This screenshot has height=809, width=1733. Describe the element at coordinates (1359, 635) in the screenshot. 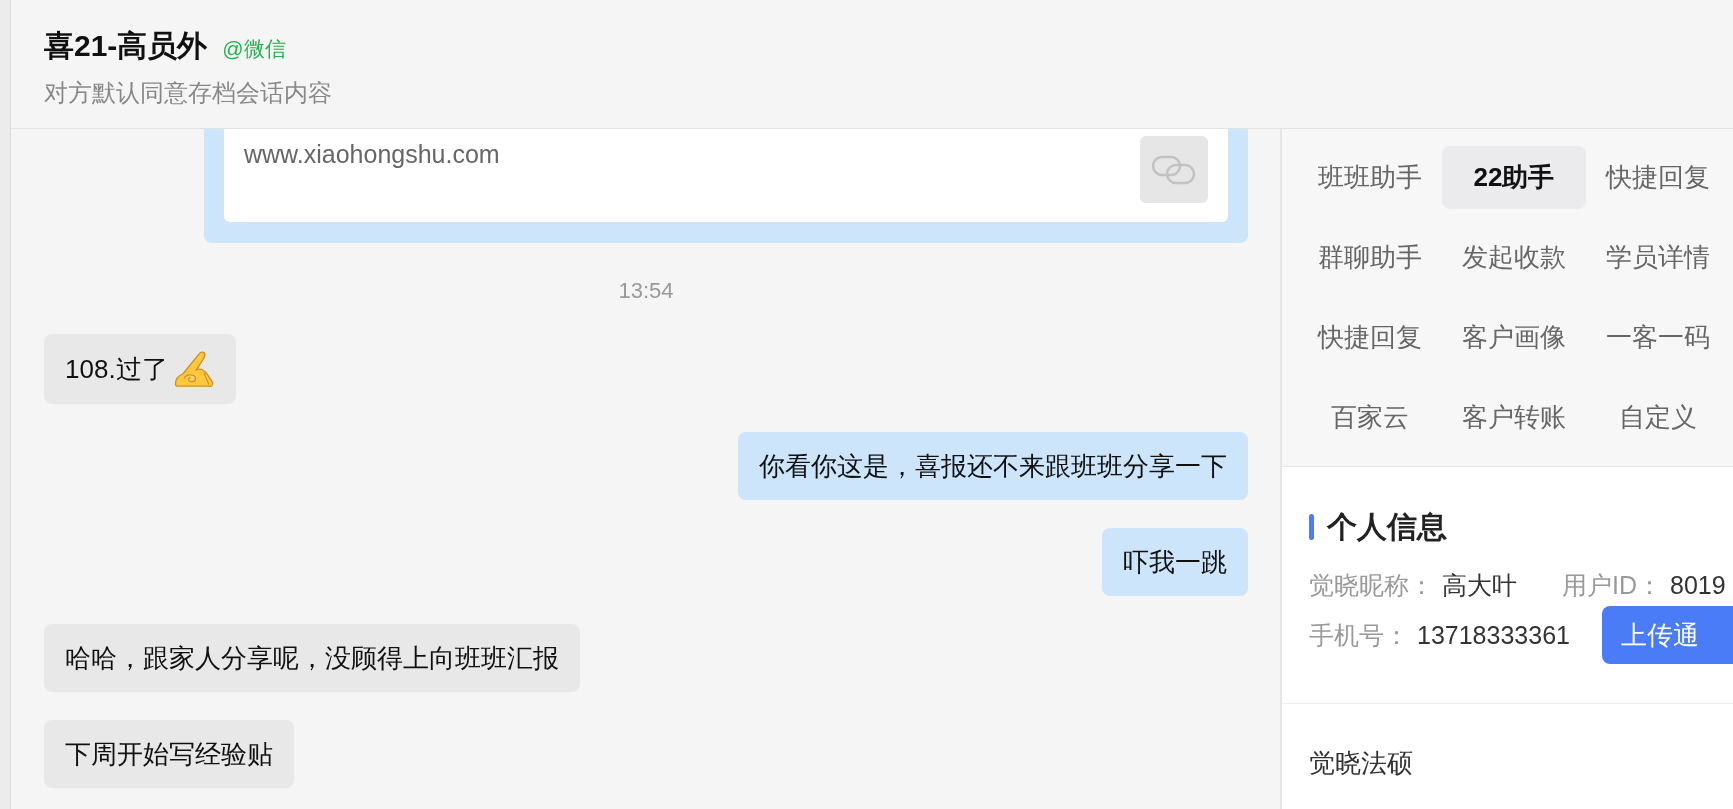

I see `field-label: 手机号：` at that location.